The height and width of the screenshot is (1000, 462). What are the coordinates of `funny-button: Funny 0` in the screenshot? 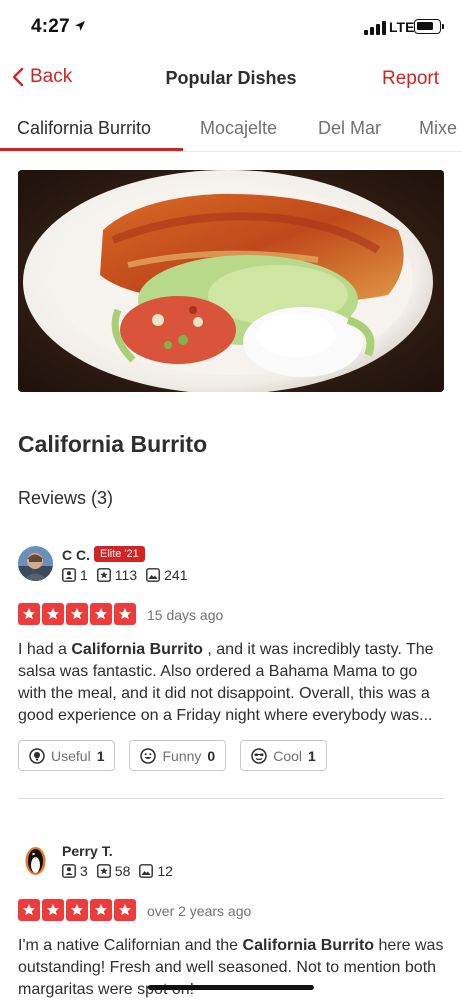 It's located at (178, 755).